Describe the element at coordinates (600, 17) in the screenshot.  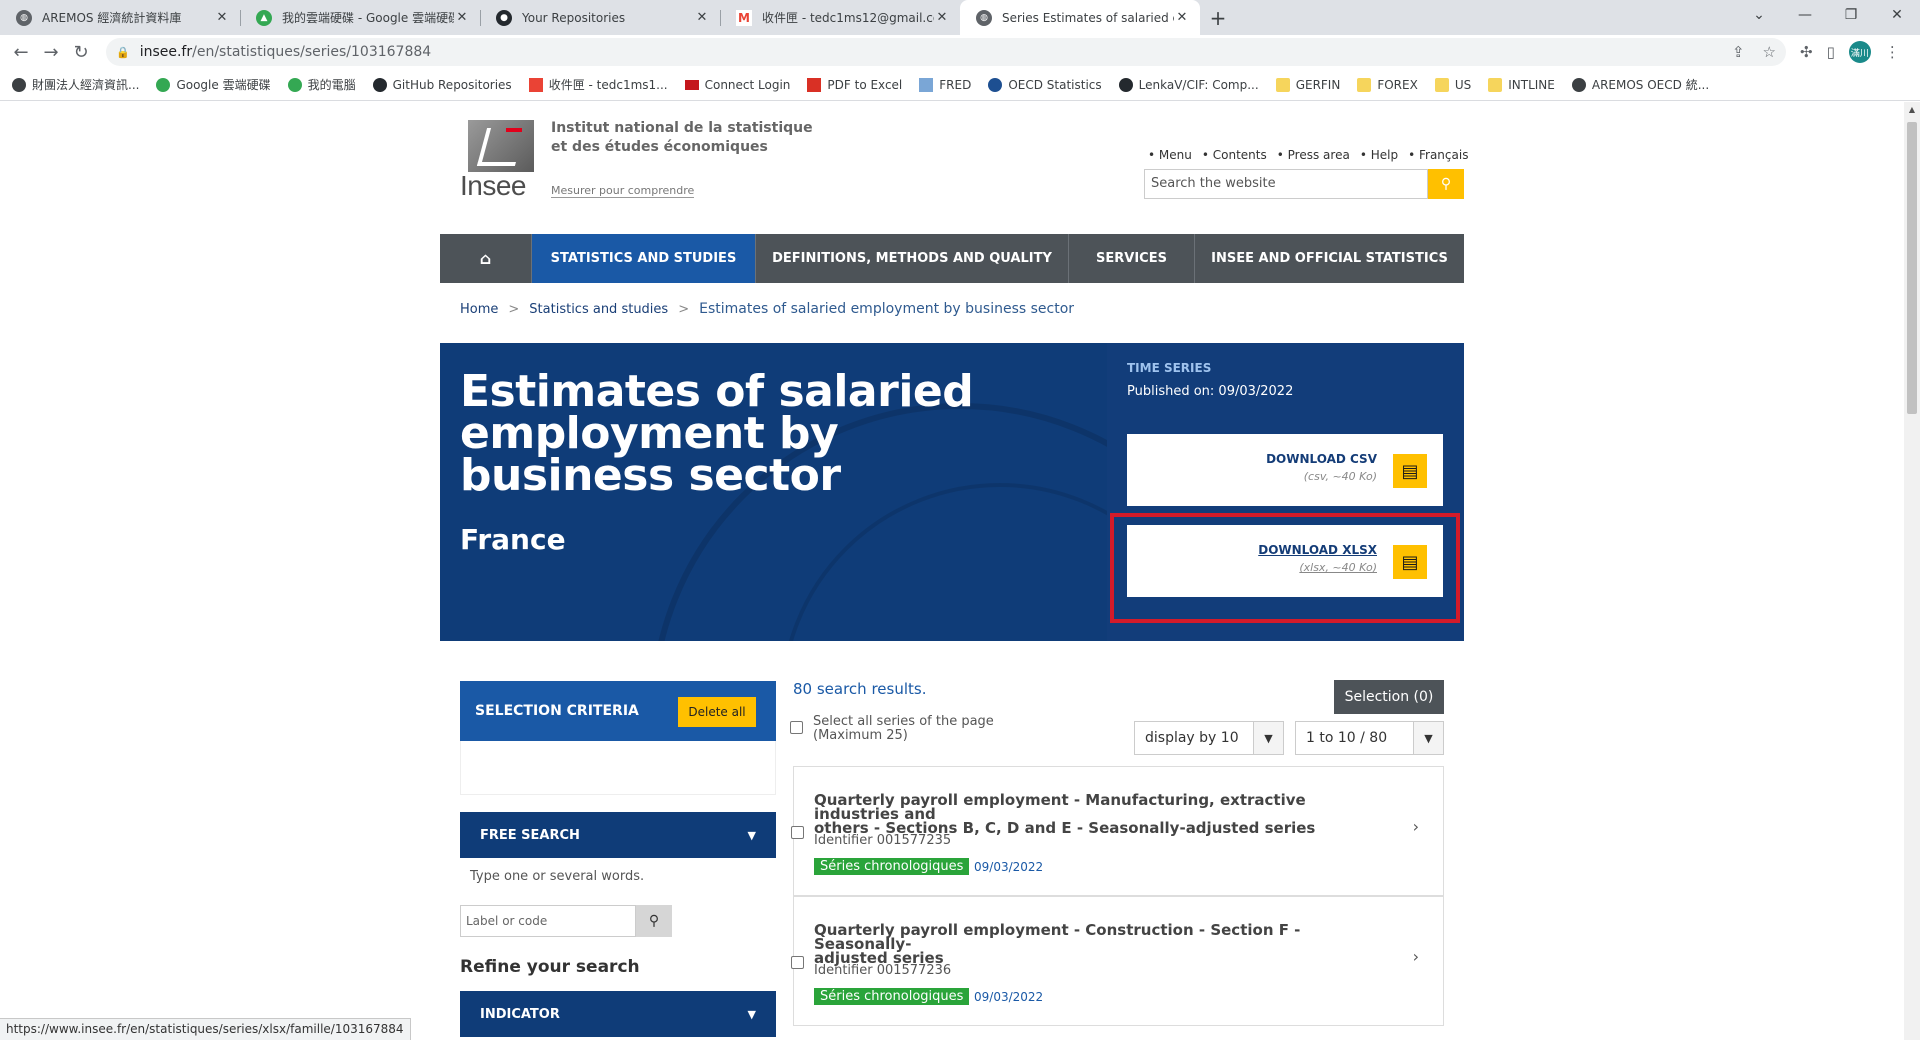
I see `tab-github: ● Your Repositories ✕` at that location.